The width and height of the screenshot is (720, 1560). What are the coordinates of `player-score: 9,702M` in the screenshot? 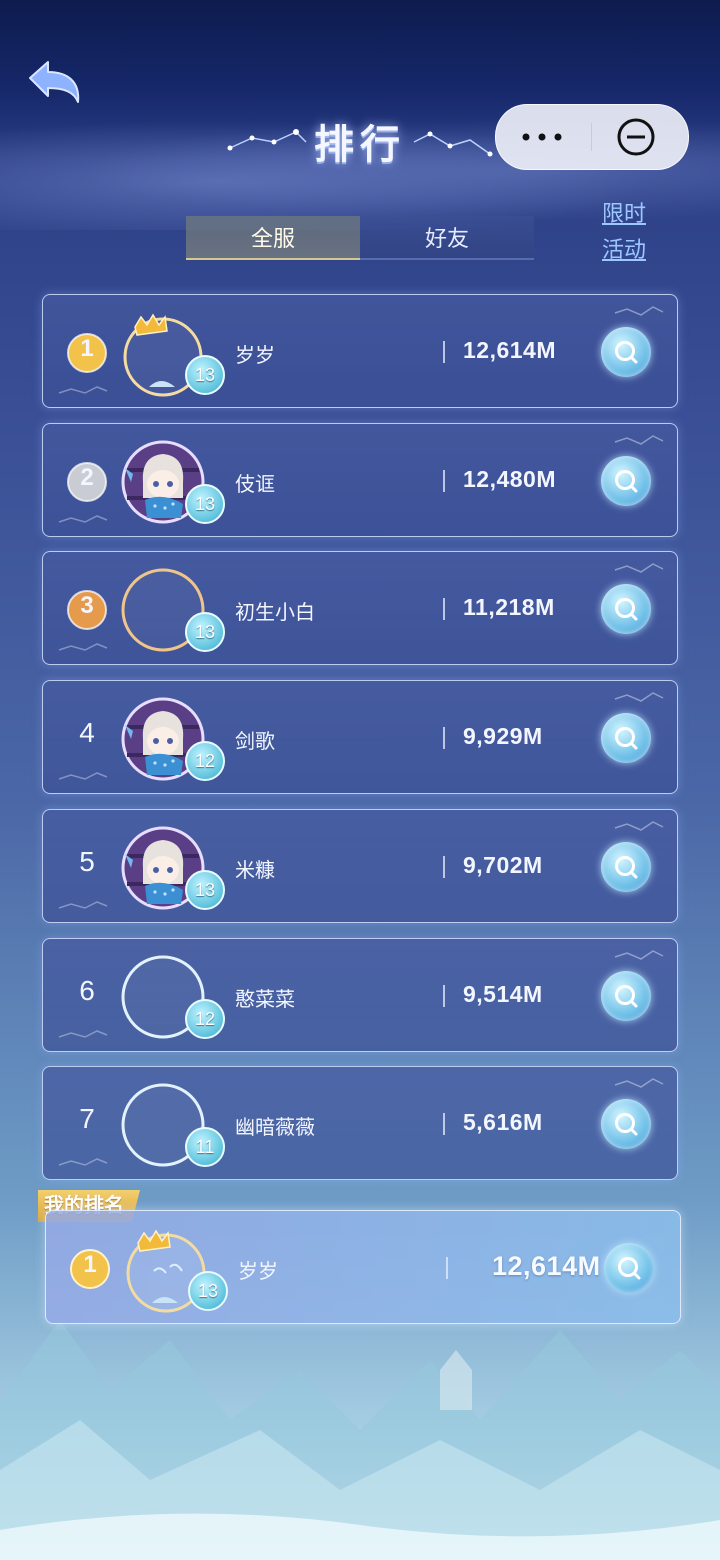 It's located at (503, 864).